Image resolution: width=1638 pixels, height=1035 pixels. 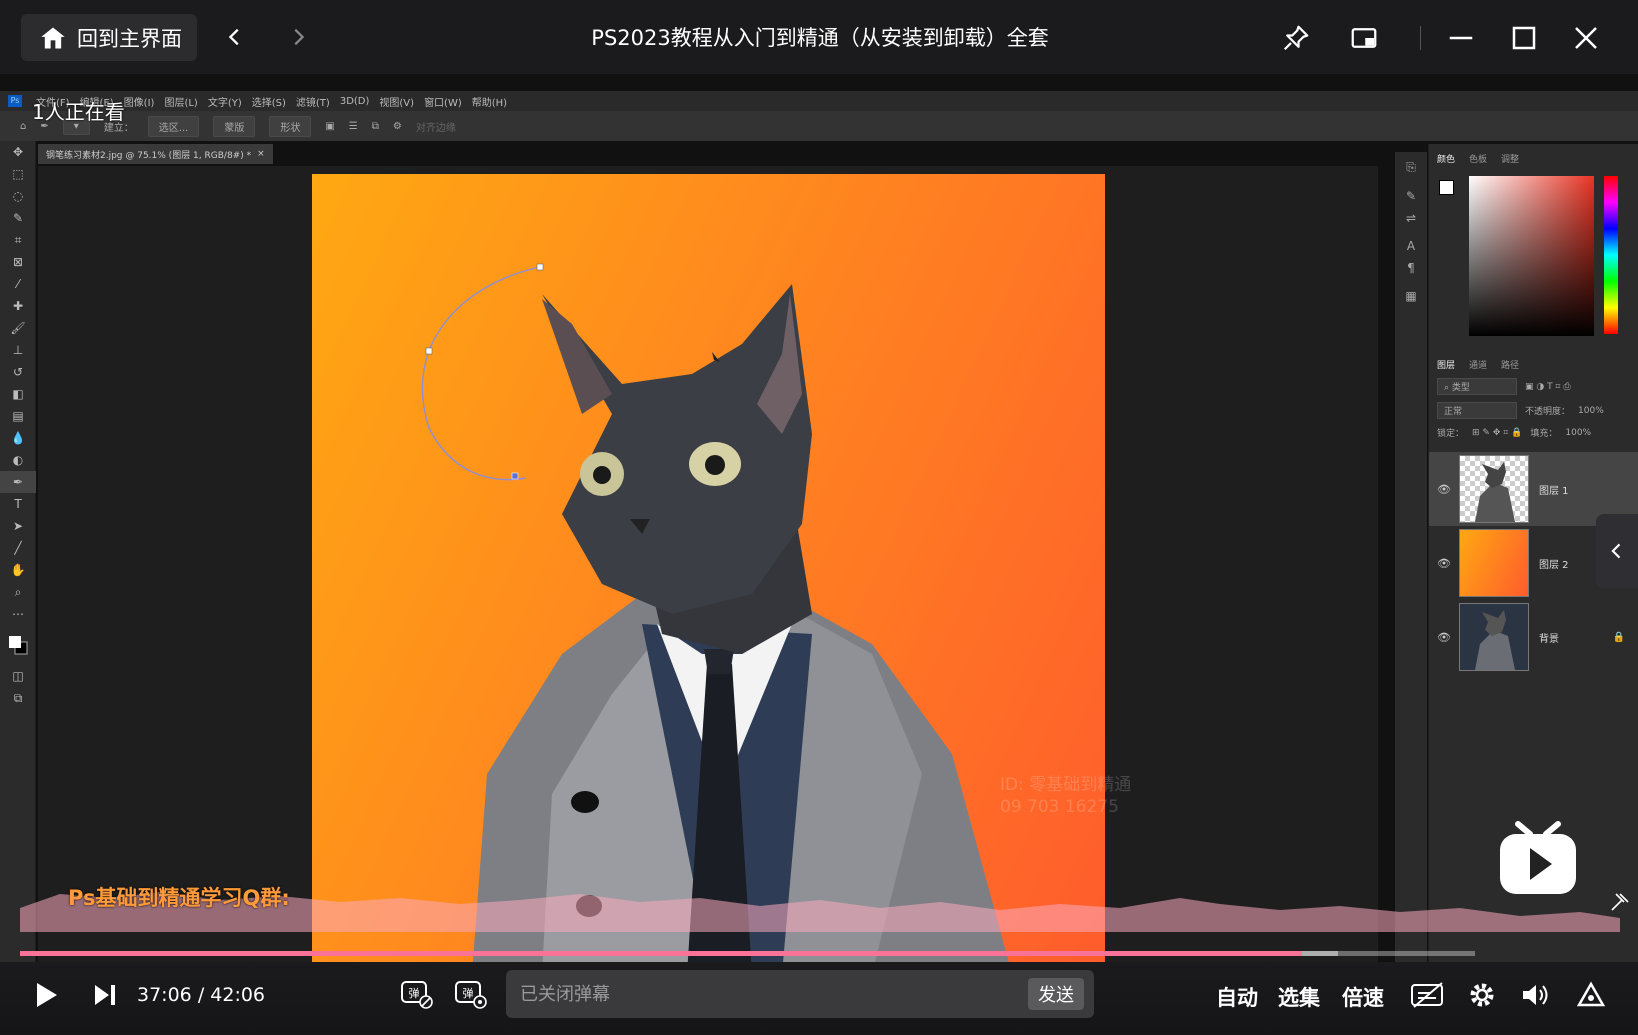 I want to click on brush-tool-icon: 🖌, so click(x=18, y=328).